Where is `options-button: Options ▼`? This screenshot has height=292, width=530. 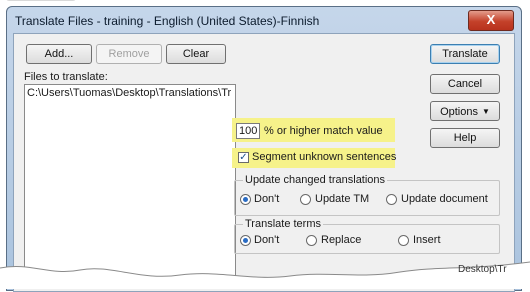 options-button: Options ▼ is located at coordinates (465, 111).